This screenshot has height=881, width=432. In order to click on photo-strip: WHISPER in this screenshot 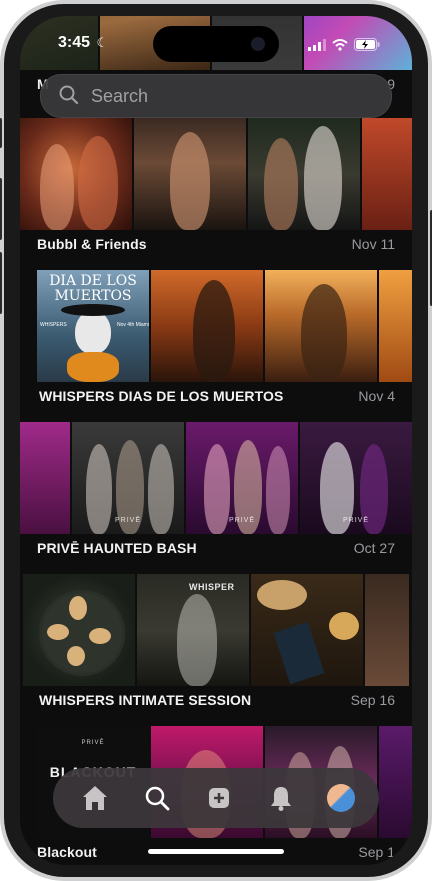, I will do `click(217, 630)`.